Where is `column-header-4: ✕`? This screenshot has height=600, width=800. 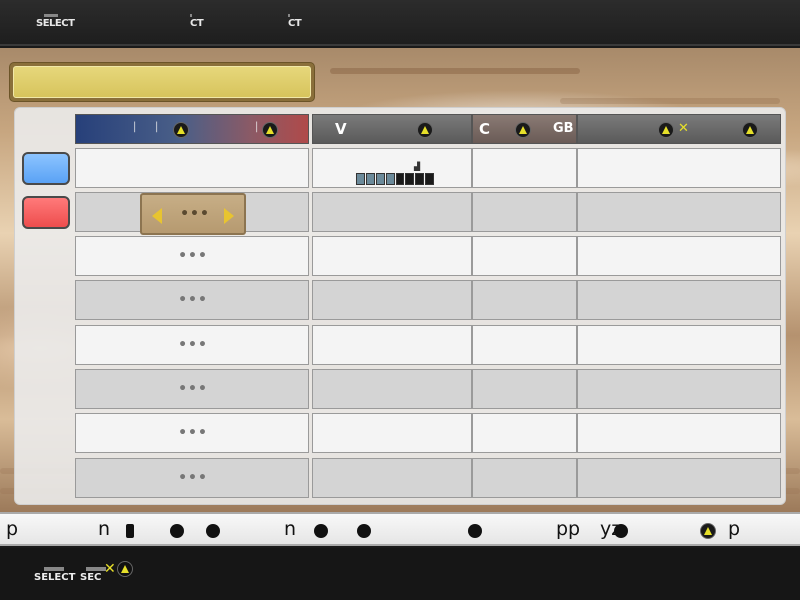
column-header-4: ✕ is located at coordinates (679, 129).